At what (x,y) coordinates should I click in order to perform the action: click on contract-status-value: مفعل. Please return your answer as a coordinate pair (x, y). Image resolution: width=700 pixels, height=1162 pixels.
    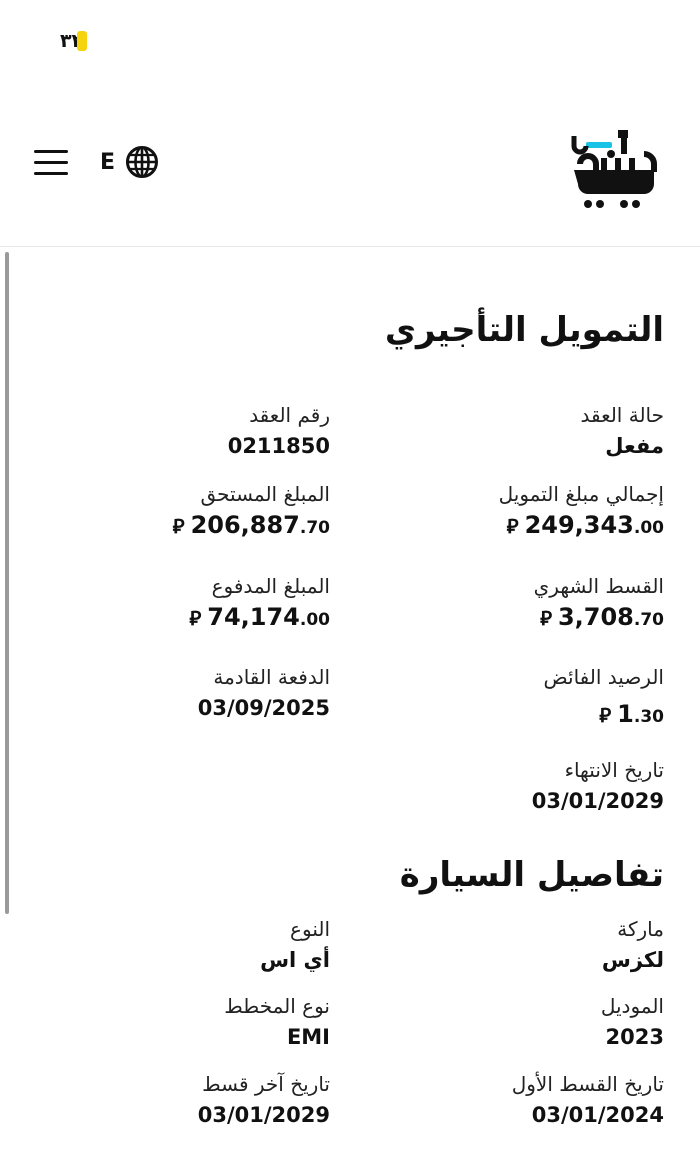
    Looking at the image, I should click on (634, 446).